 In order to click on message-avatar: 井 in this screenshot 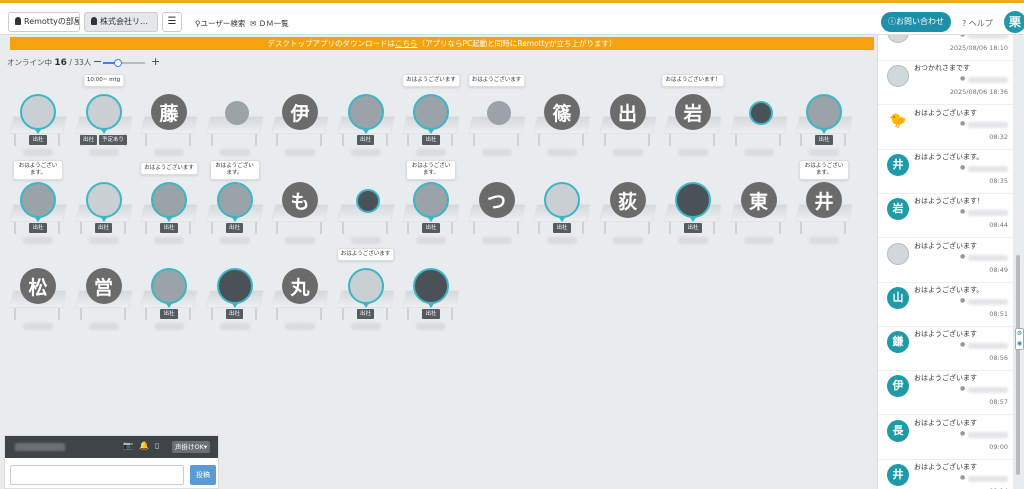, I will do `click(898, 164)`.